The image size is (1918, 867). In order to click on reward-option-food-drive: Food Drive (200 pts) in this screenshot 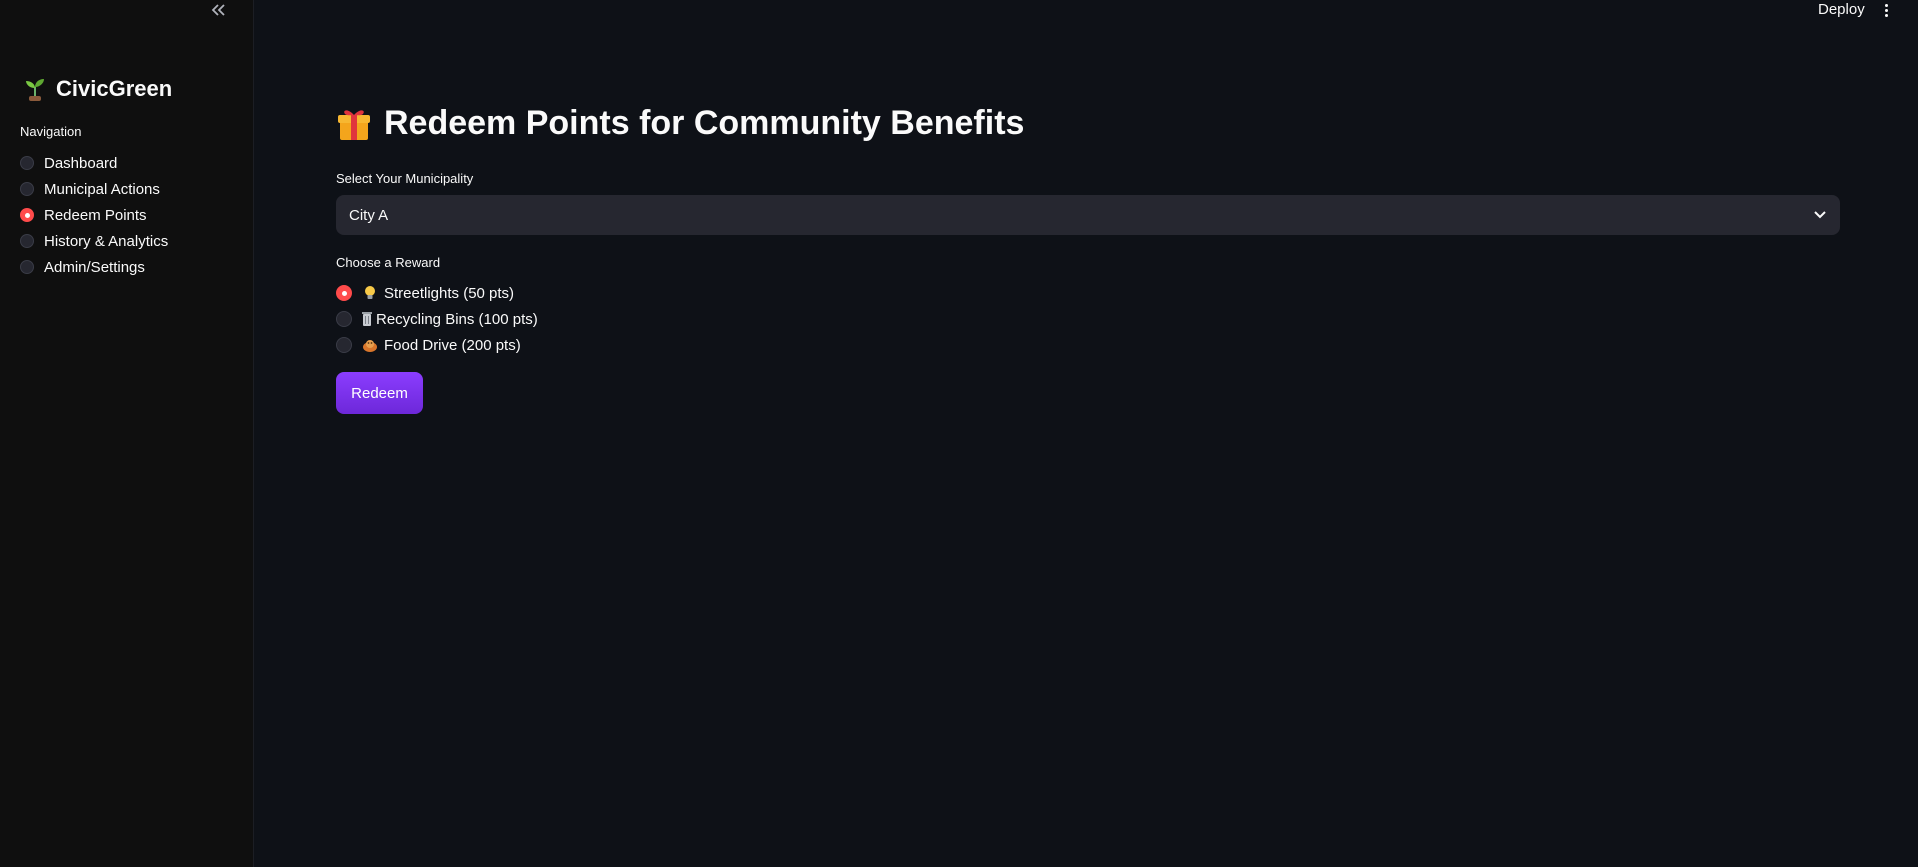, I will do `click(437, 345)`.